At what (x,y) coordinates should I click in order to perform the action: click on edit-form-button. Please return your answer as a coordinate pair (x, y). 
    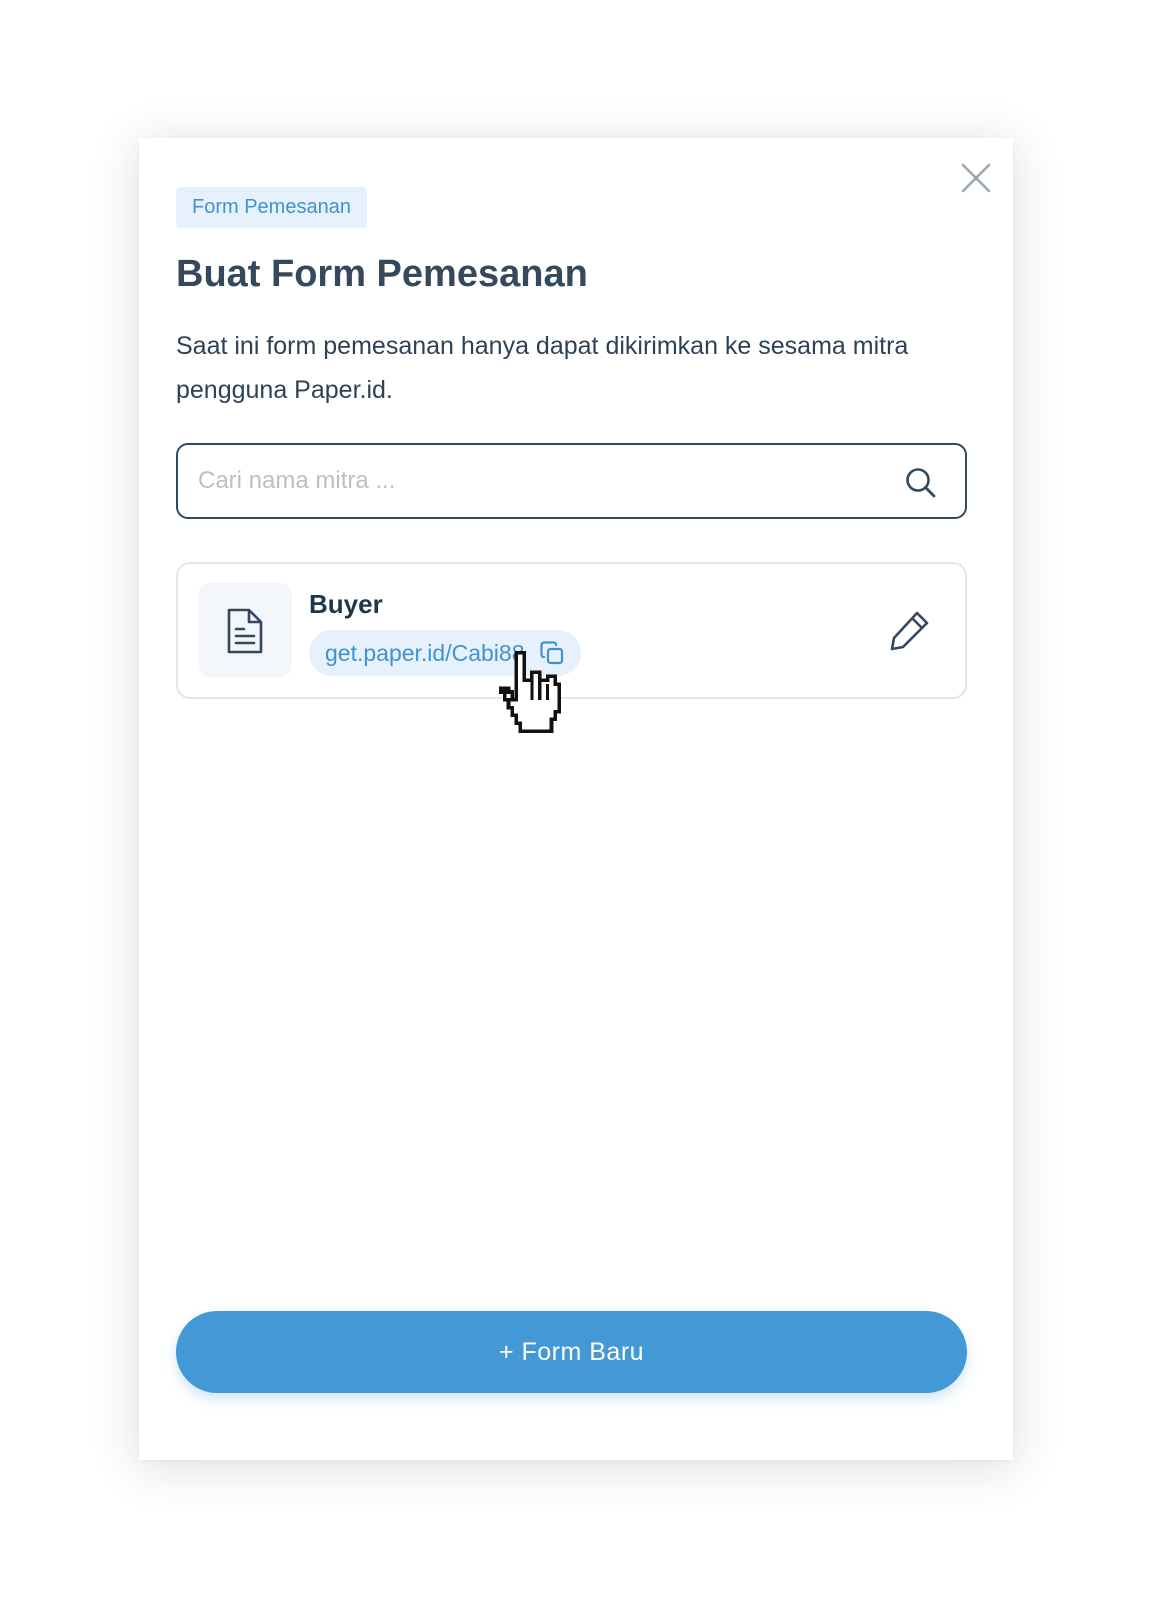
    Looking at the image, I should click on (910, 630).